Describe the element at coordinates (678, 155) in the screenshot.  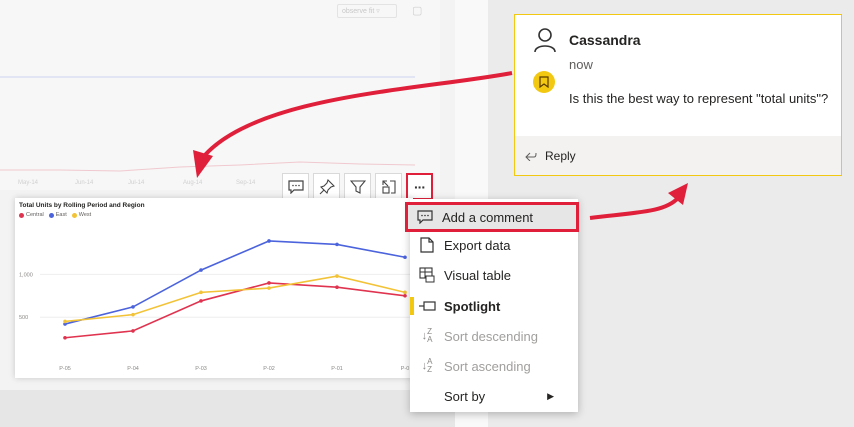
I see `reply-button: Reply` at that location.